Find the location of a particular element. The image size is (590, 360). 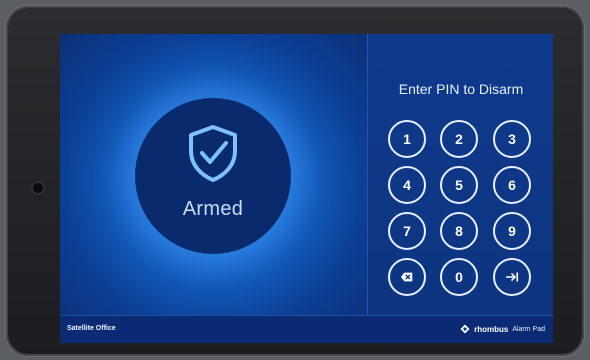

backspace-key is located at coordinates (407, 277).